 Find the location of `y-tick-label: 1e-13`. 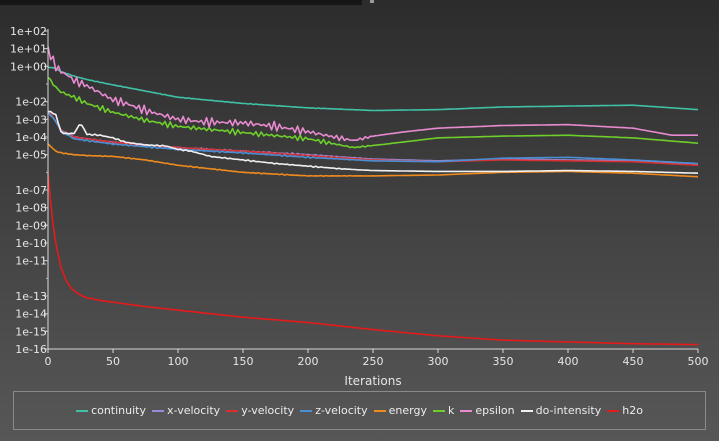

y-tick-label: 1e-13 is located at coordinates (31, 296).